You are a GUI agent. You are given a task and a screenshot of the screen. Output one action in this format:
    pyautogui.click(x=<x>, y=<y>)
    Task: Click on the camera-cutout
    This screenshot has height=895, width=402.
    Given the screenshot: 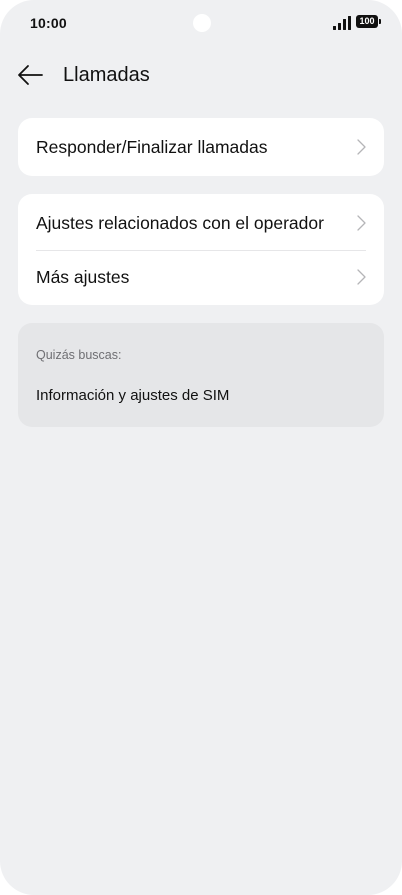 What is the action you would take?
    pyautogui.click(x=202, y=23)
    